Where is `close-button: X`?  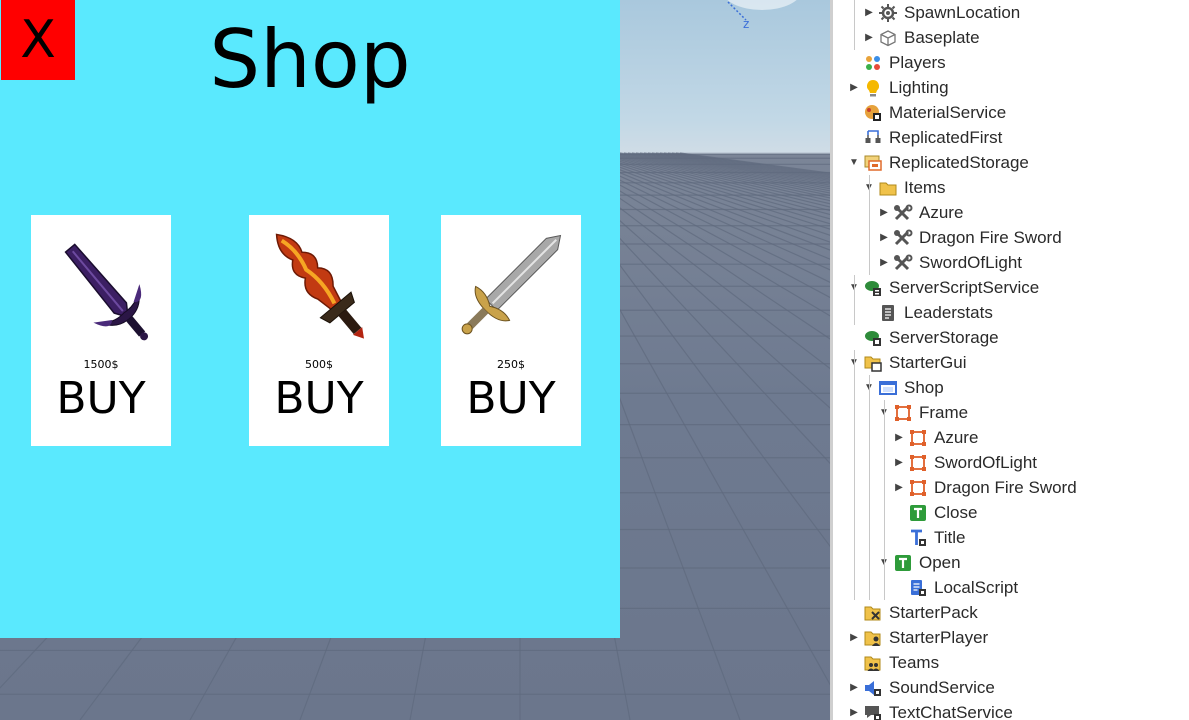
close-button: X is located at coordinates (38, 40).